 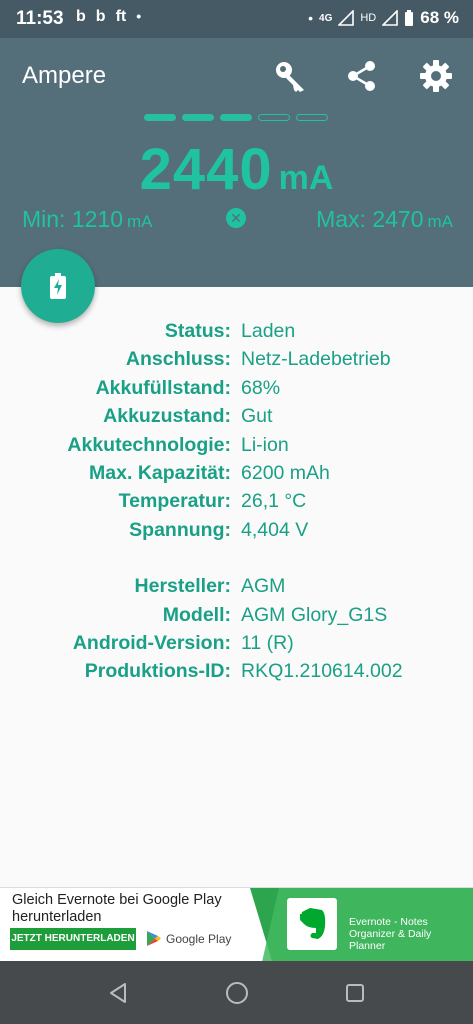 What do you see at coordinates (439, 17) in the screenshot?
I see `battery-percent: 68 %` at bounding box center [439, 17].